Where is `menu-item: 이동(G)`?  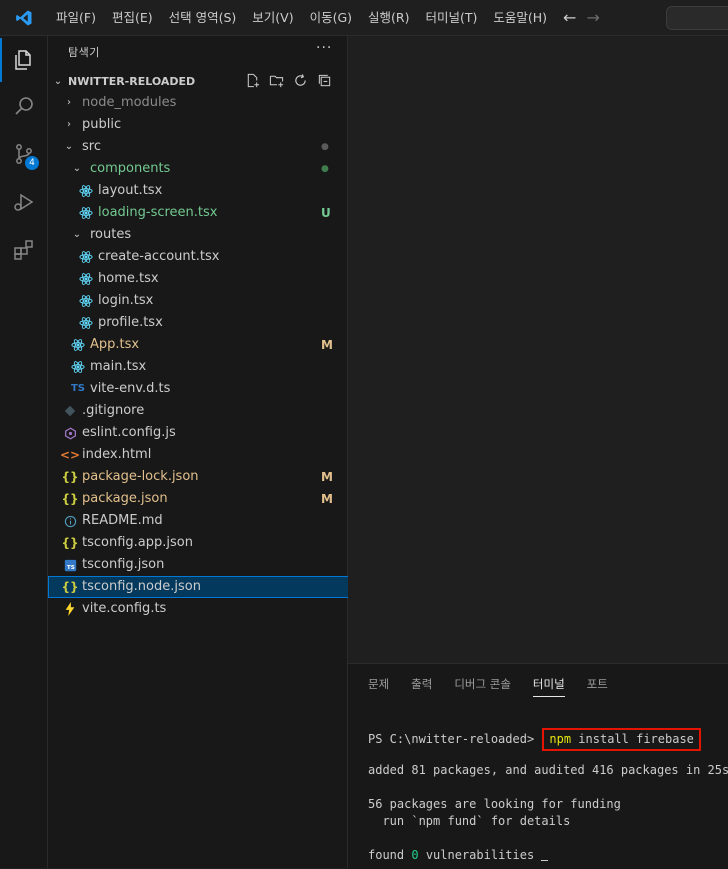 menu-item: 이동(G) is located at coordinates (331, 18).